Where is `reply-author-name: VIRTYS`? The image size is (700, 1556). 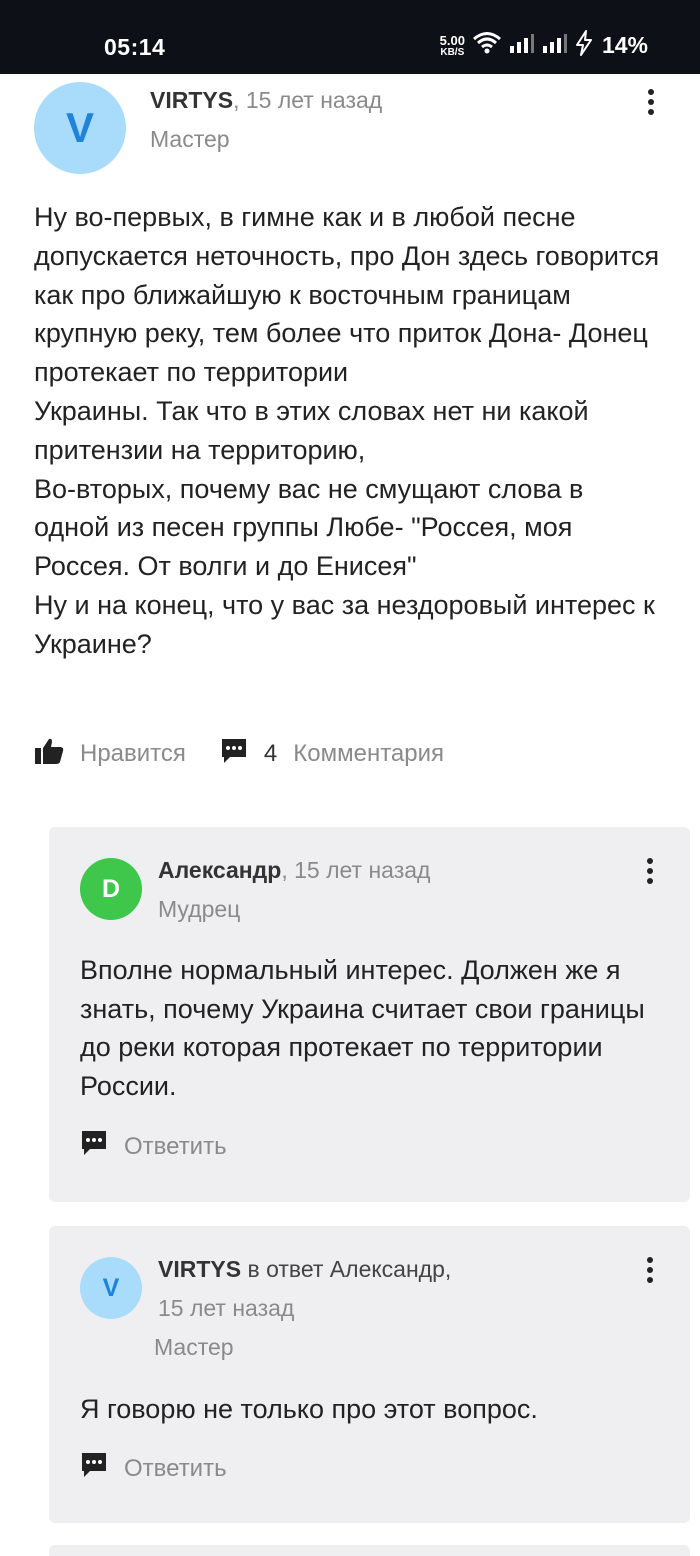 reply-author-name: VIRTYS is located at coordinates (199, 1269).